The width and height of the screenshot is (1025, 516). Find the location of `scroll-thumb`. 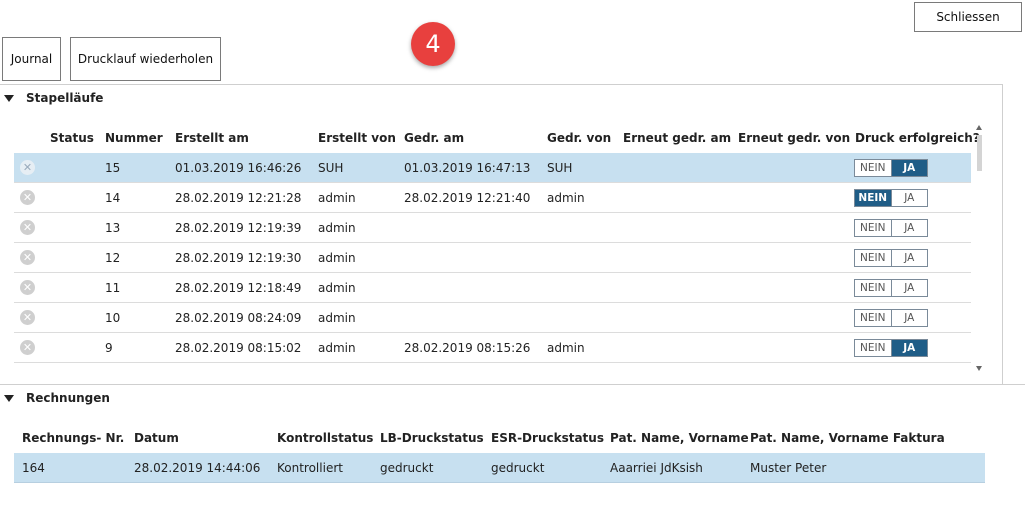

scroll-thumb is located at coordinates (979, 153).